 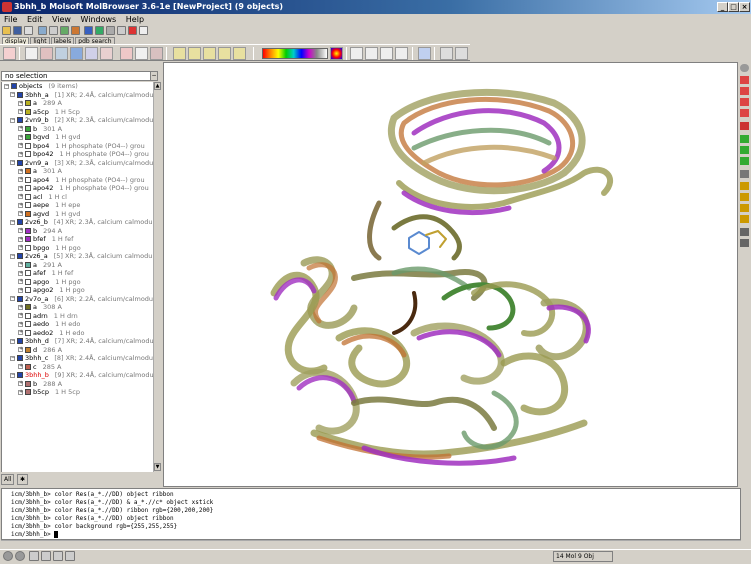 What do you see at coordinates (42, 30) in the screenshot?
I see `molecule-icon` at bounding box center [42, 30].